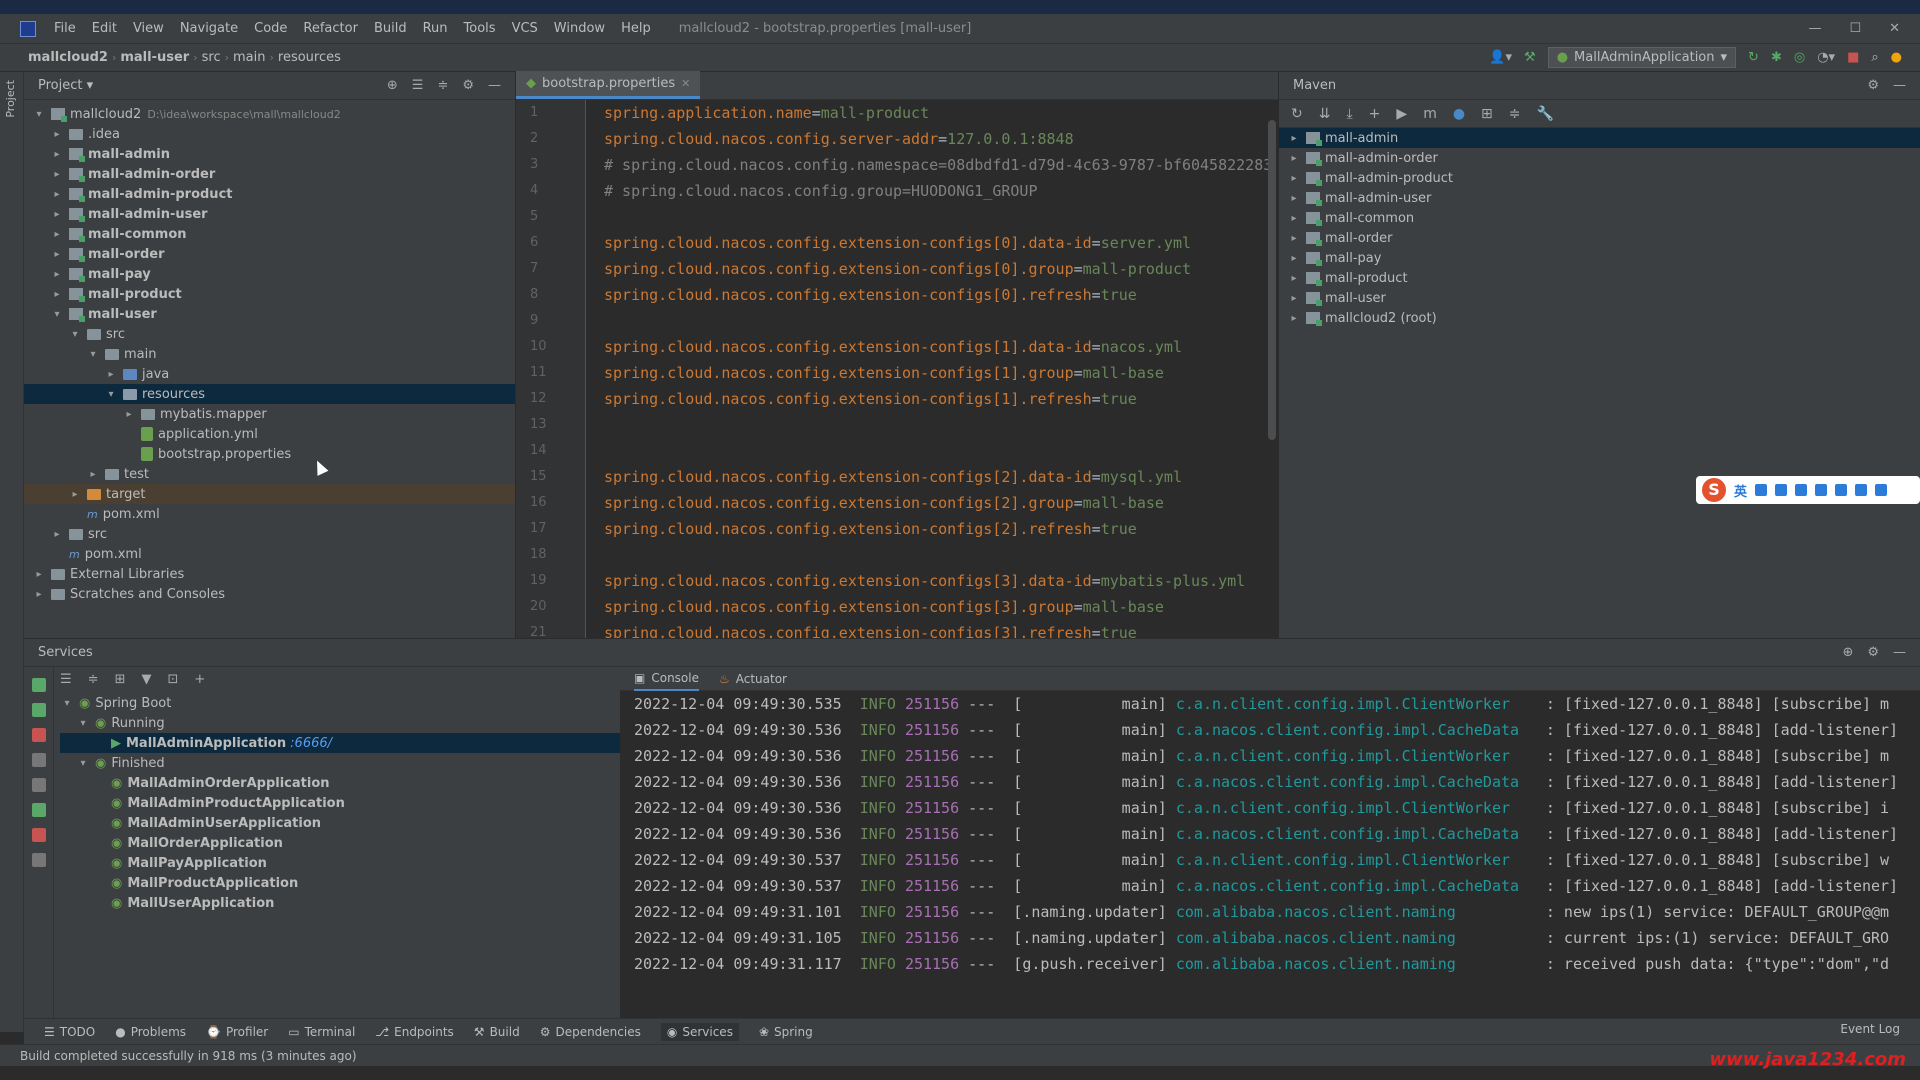  I want to click on menu-item-tools: Tools, so click(480, 28).